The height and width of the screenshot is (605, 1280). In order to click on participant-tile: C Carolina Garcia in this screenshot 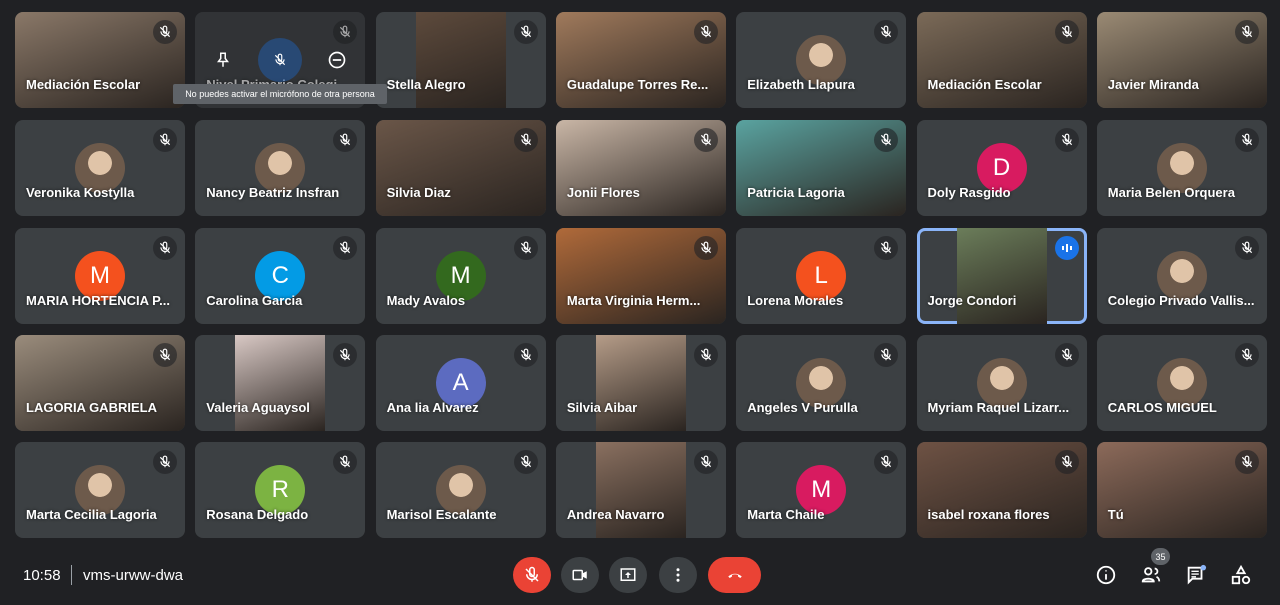, I will do `click(280, 276)`.